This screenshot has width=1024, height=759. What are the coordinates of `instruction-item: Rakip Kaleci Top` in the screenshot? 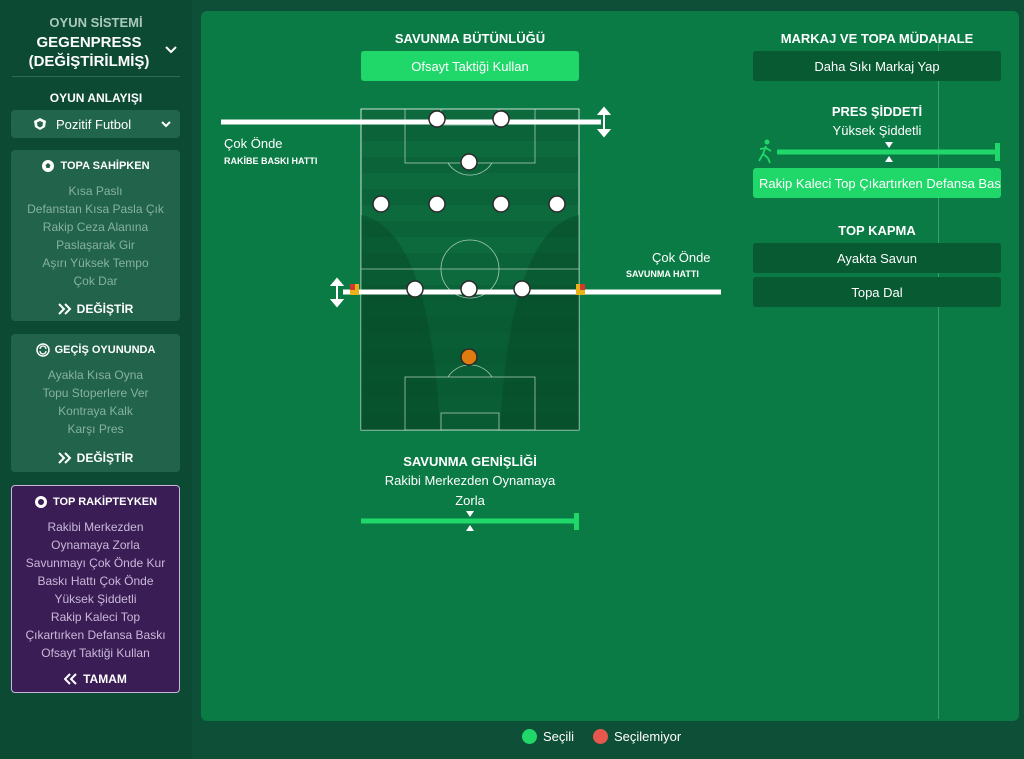 It's located at (95, 617).